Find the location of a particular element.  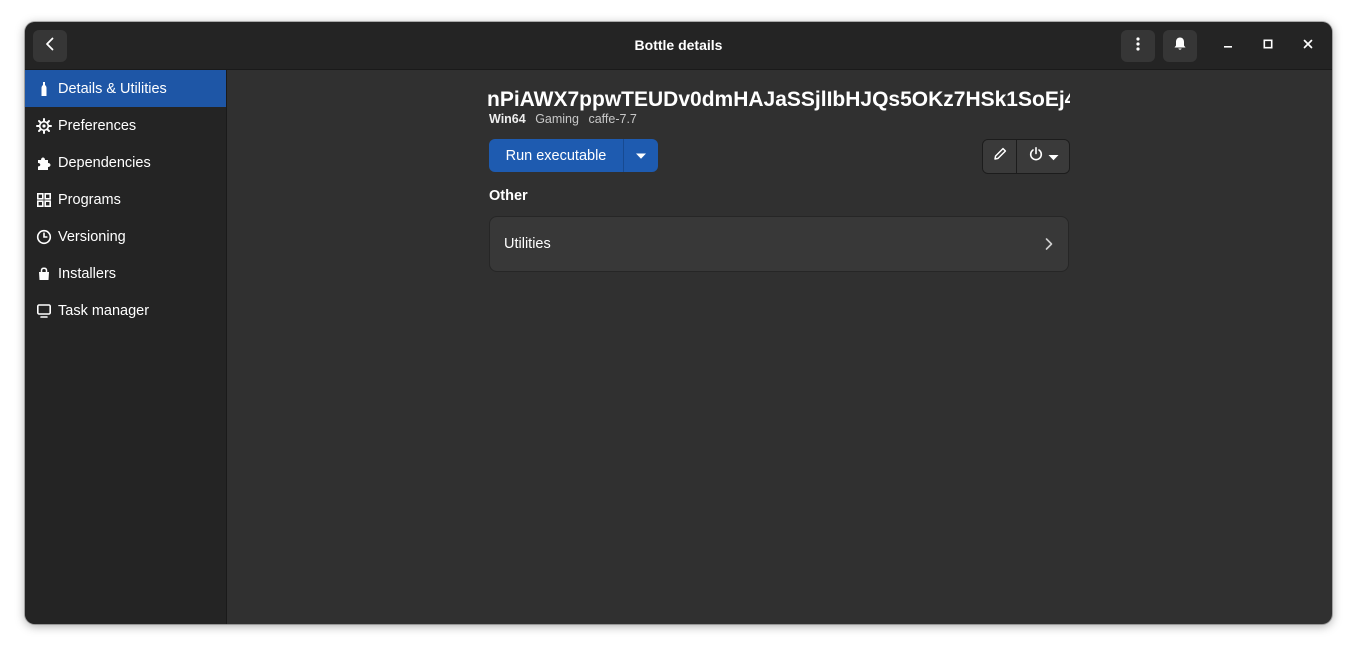

sidebar-item-details-utilities: Details & Utilities is located at coordinates (125, 88).